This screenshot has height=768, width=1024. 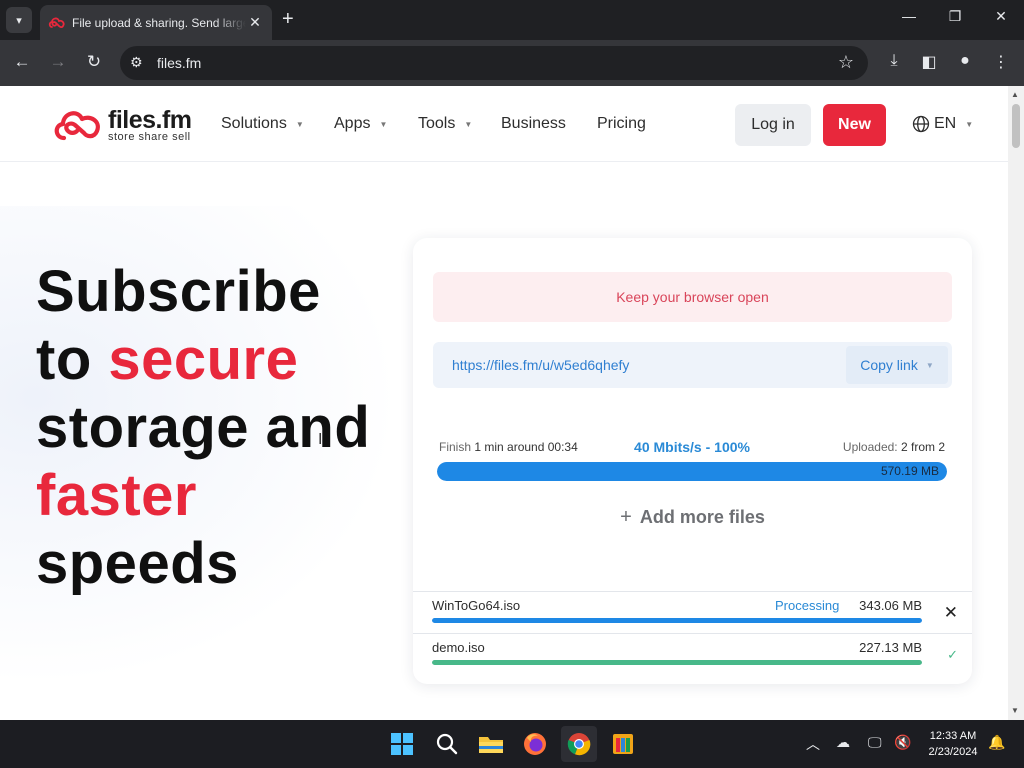 I want to click on nav-business: Business, so click(x=533, y=124).